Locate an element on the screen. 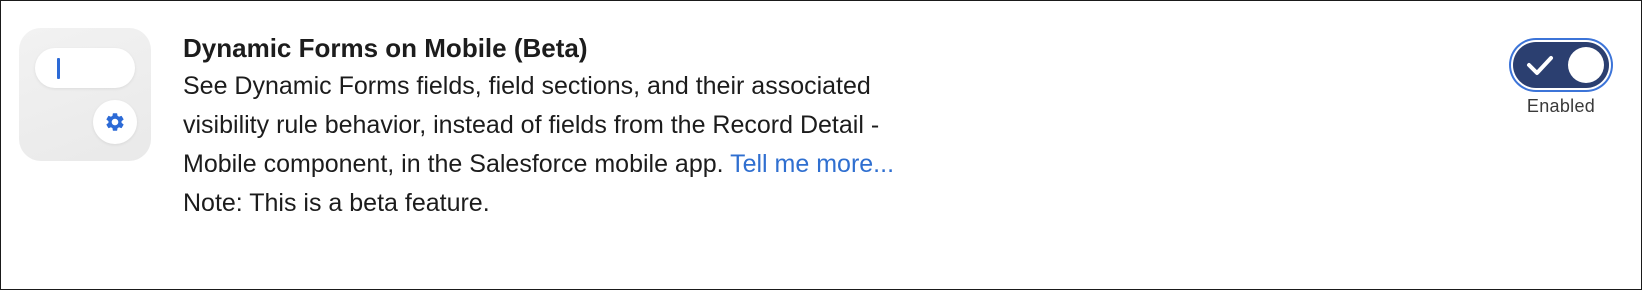  toggle-status-label: Enabled is located at coordinates (1561, 106).